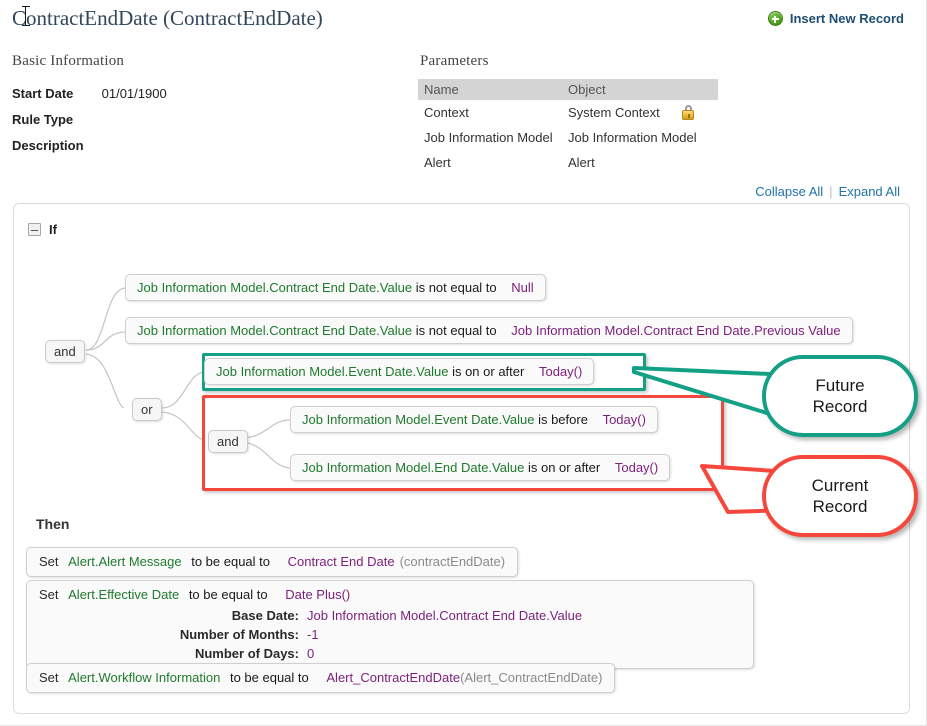 The height and width of the screenshot is (726, 927). Describe the element at coordinates (48, 145) in the screenshot. I see `description-label: Description` at that location.